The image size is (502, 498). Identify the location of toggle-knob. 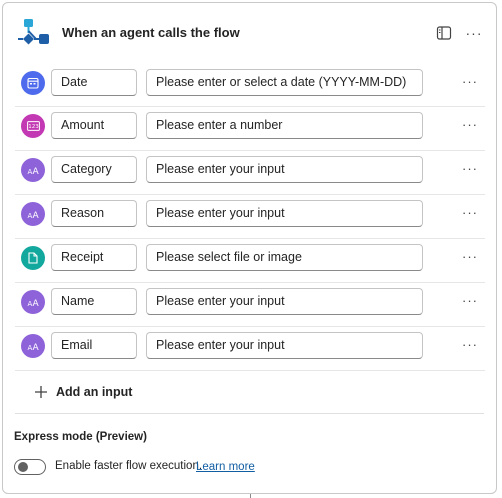
(23, 467).